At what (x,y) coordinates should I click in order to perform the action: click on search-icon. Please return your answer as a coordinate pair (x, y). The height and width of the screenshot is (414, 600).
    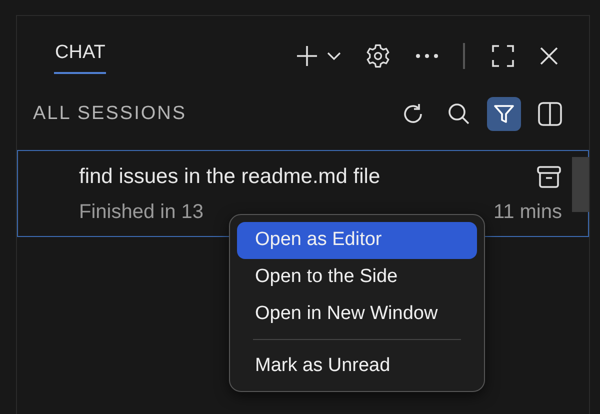
    Looking at the image, I should click on (459, 114).